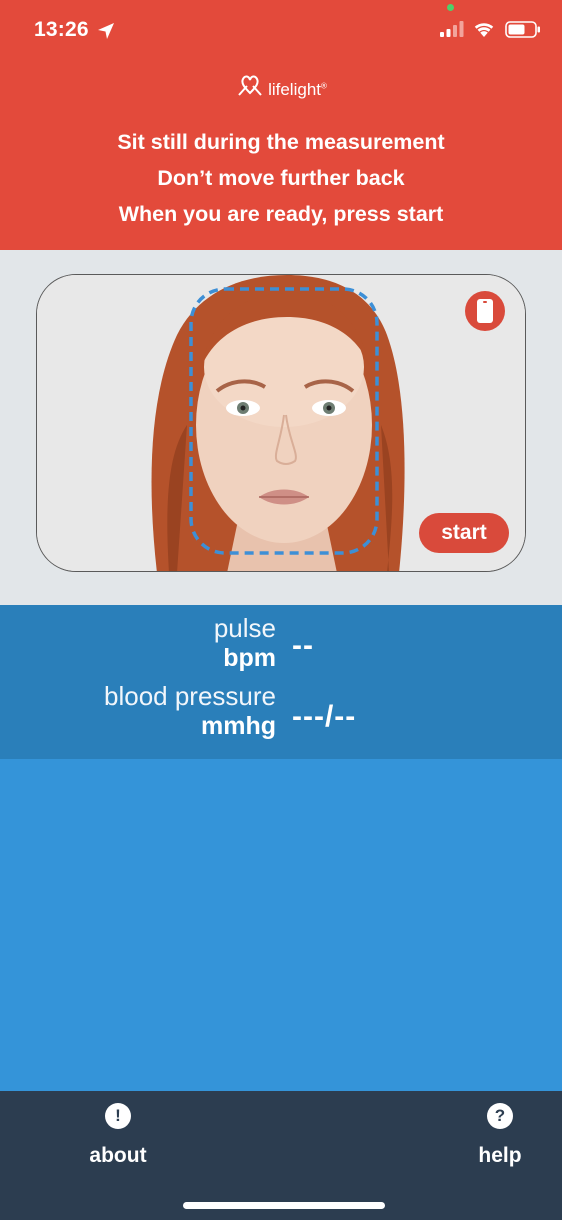  I want to click on start-button: start, so click(464, 533).